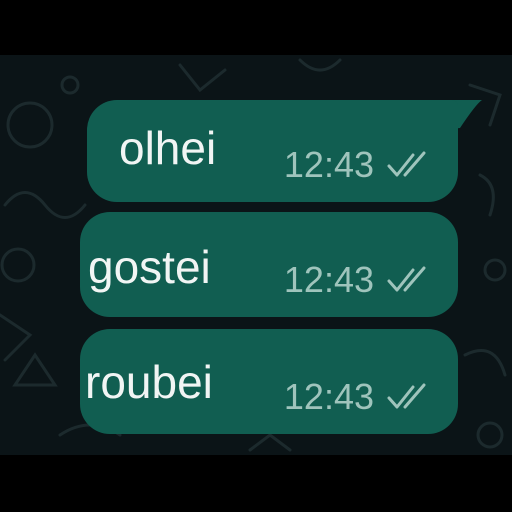 This screenshot has height=512, width=512. What do you see at coordinates (149, 382) in the screenshot?
I see `message-text: roubei` at bounding box center [149, 382].